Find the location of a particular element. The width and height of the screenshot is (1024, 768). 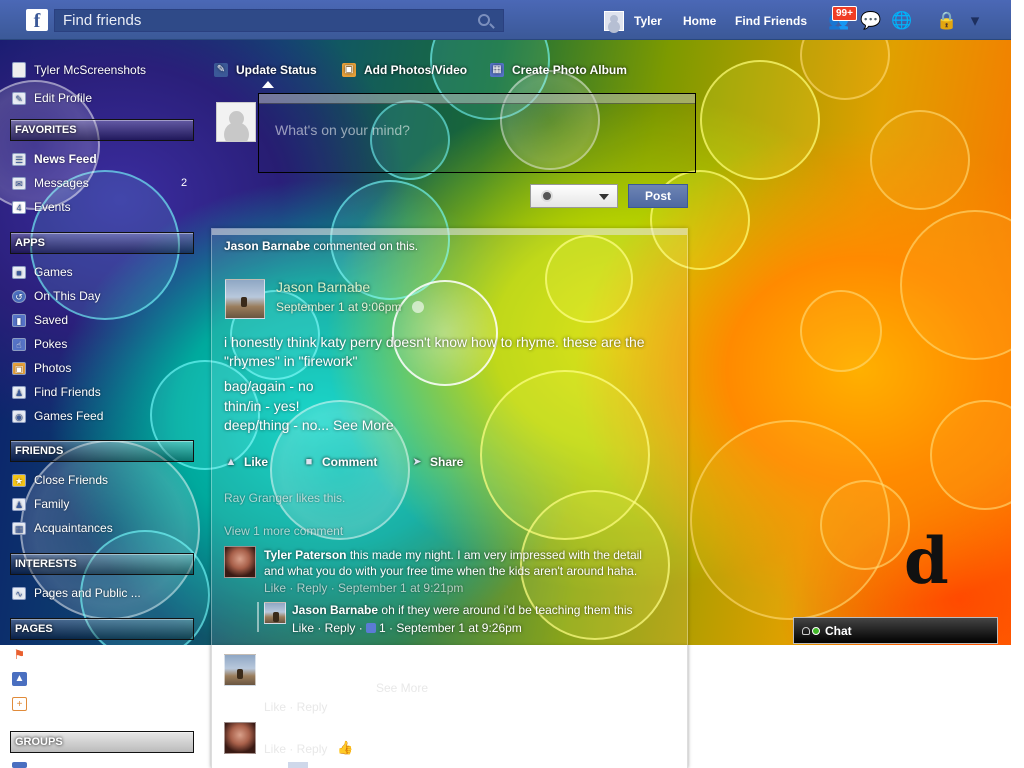

home-link: Home is located at coordinates (699, 21).